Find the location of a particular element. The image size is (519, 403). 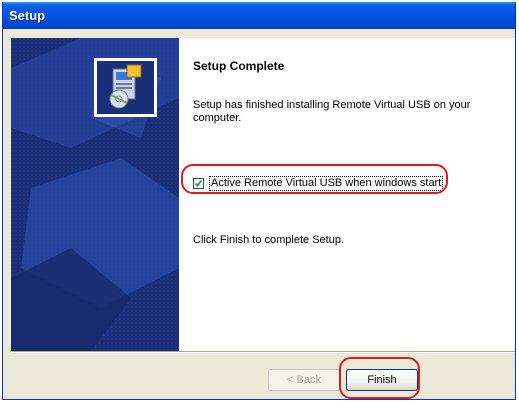

instruction-text: Click Finish to complete Setup. is located at coordinates (269, 240).